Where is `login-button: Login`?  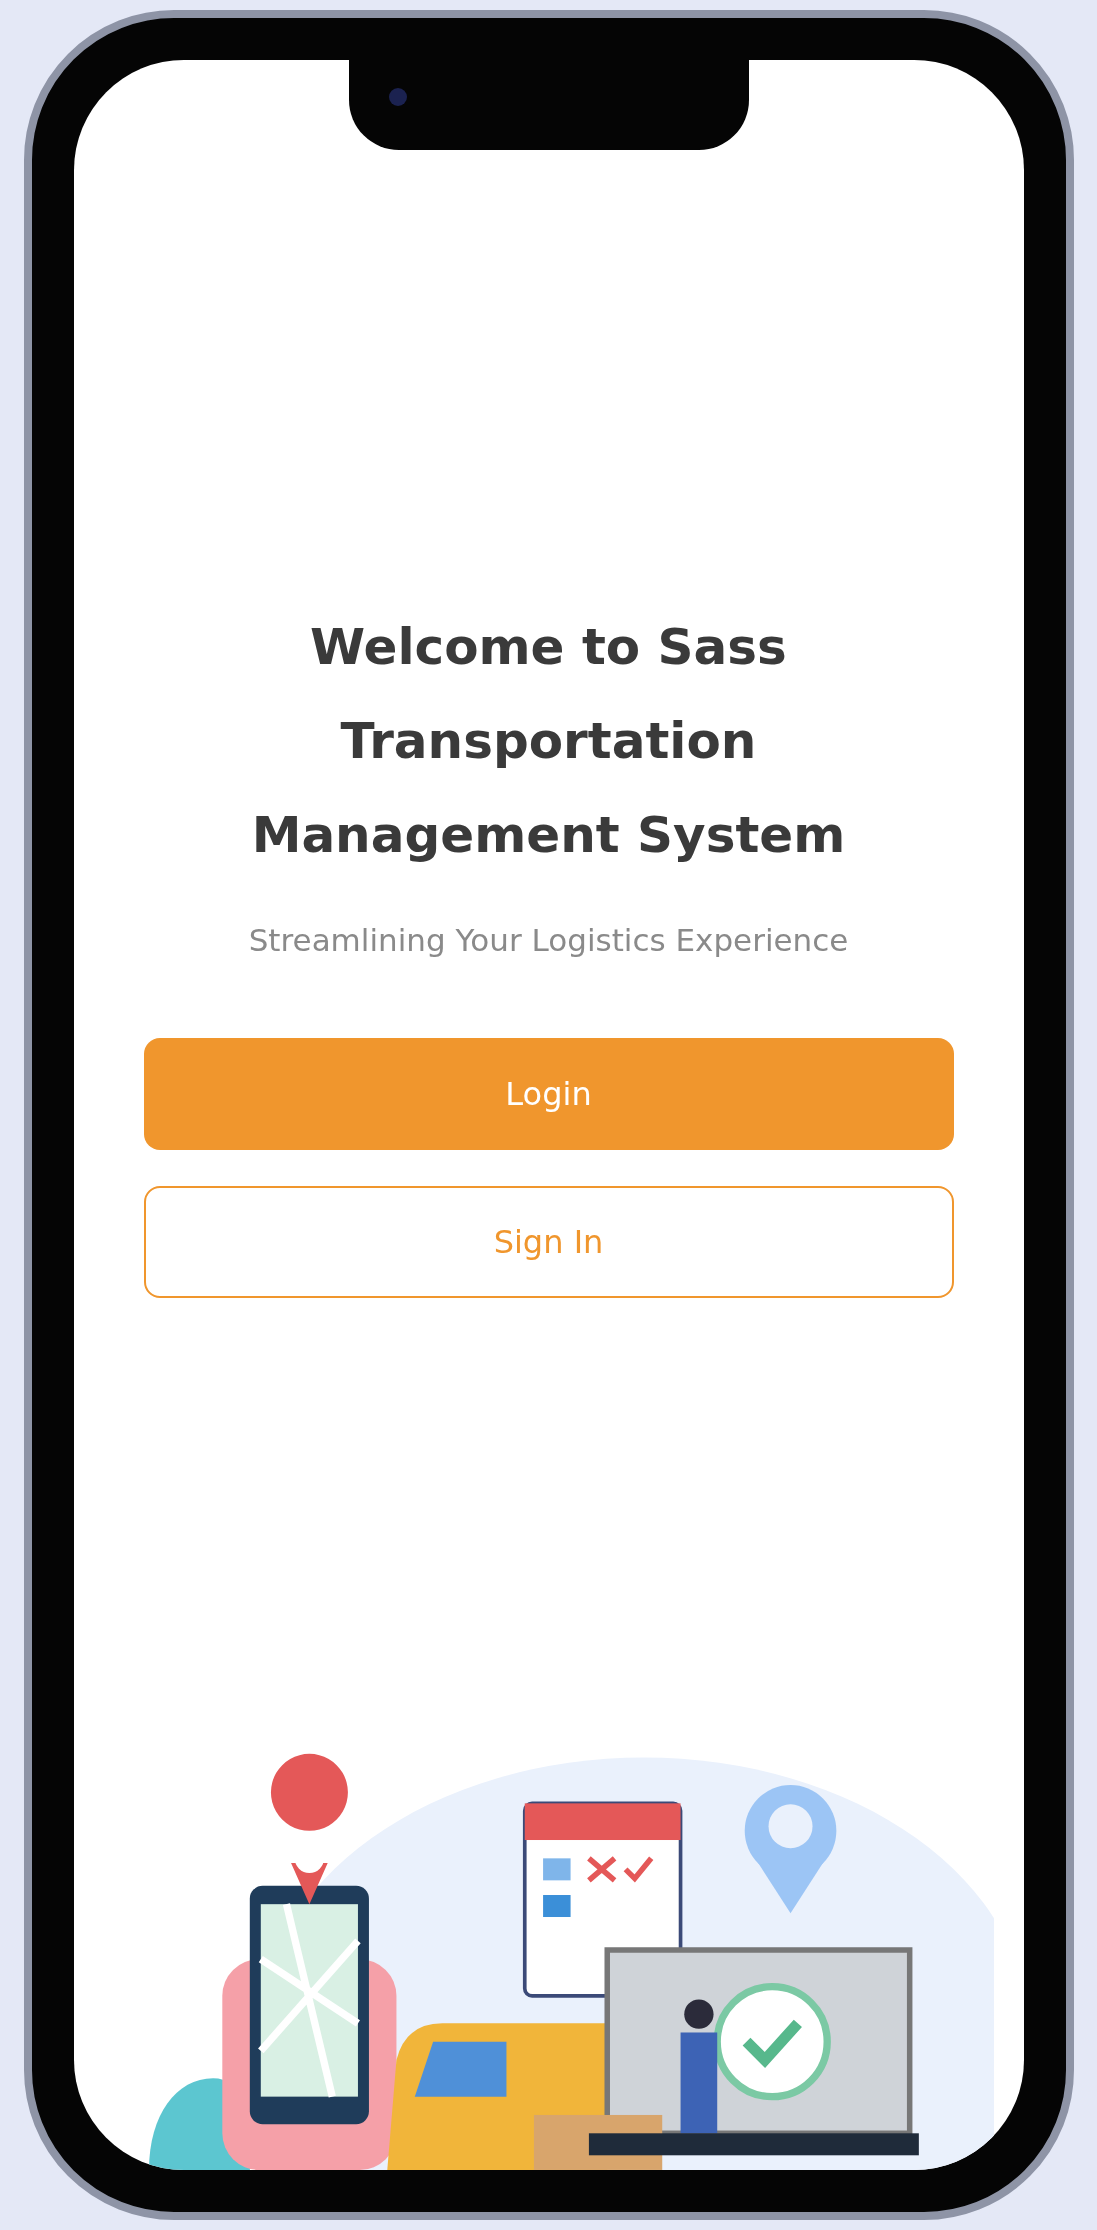
login-button: Login is located at coordinates (548, 1094).